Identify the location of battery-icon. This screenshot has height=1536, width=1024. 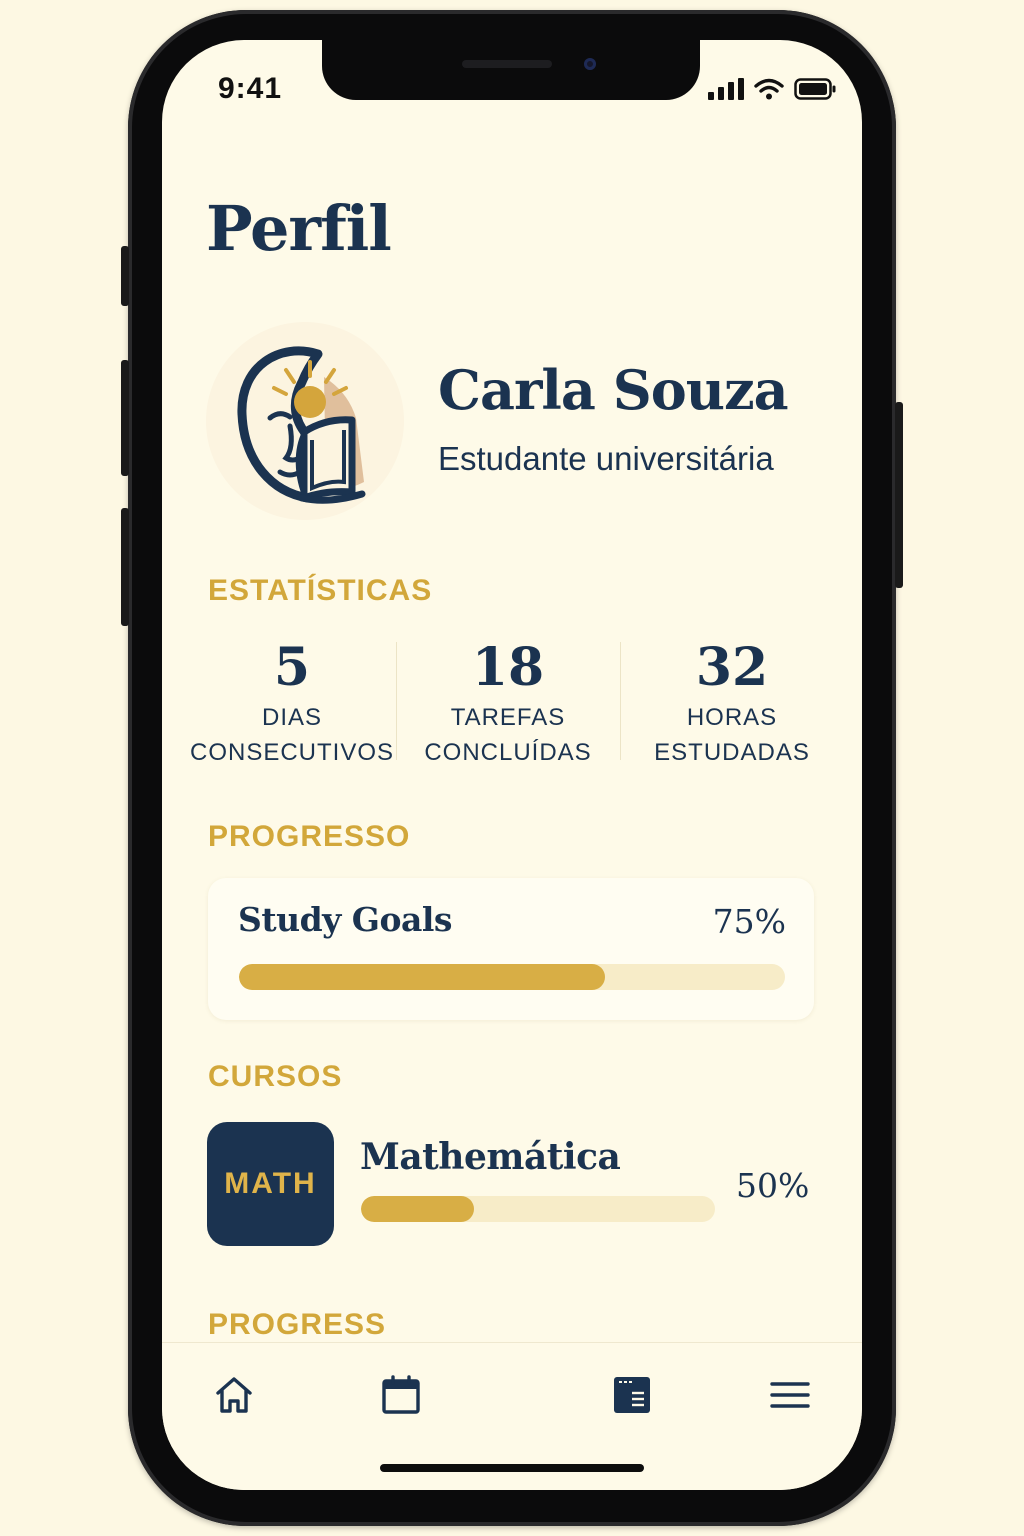
(815, 89).